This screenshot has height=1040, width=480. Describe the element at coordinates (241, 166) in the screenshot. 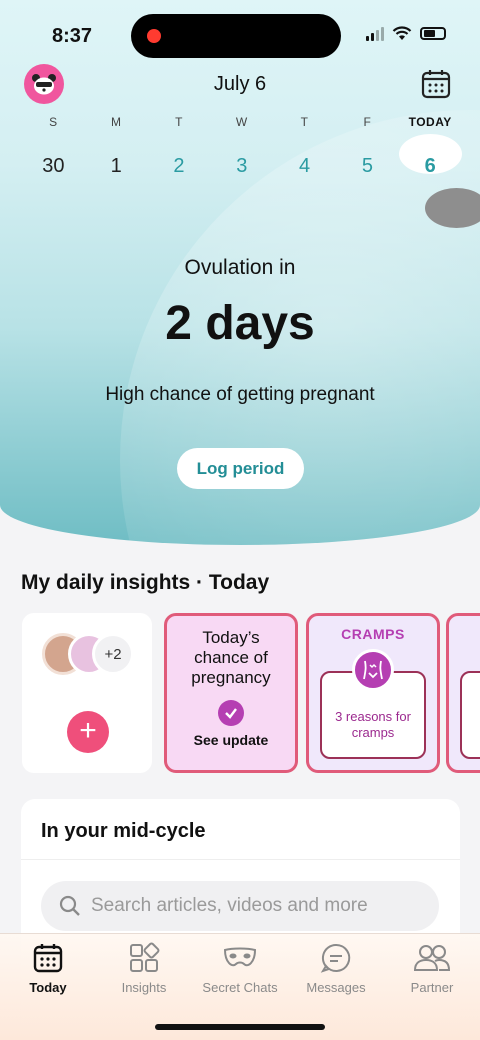

I see `day-3: 3` at that location.